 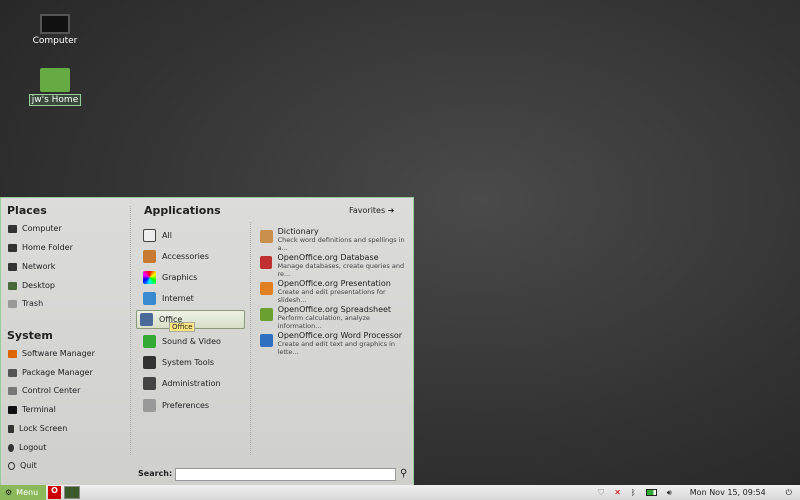 I want to click on system-control-center: Control Center, so click(x=44, y=390).